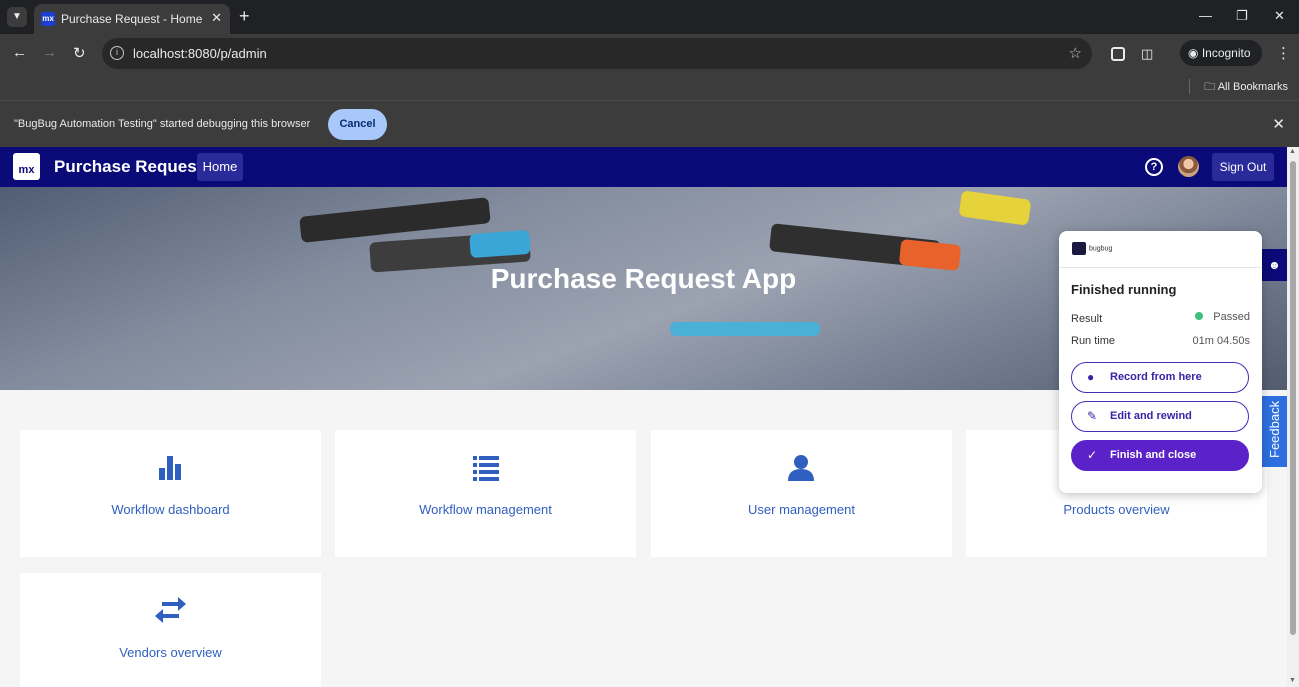 This screenshot has width=1299, height=687. I want to click on browser-toolbar: ← → ↻ i localhost:8080/p/admin ☆, so click(649, 53).